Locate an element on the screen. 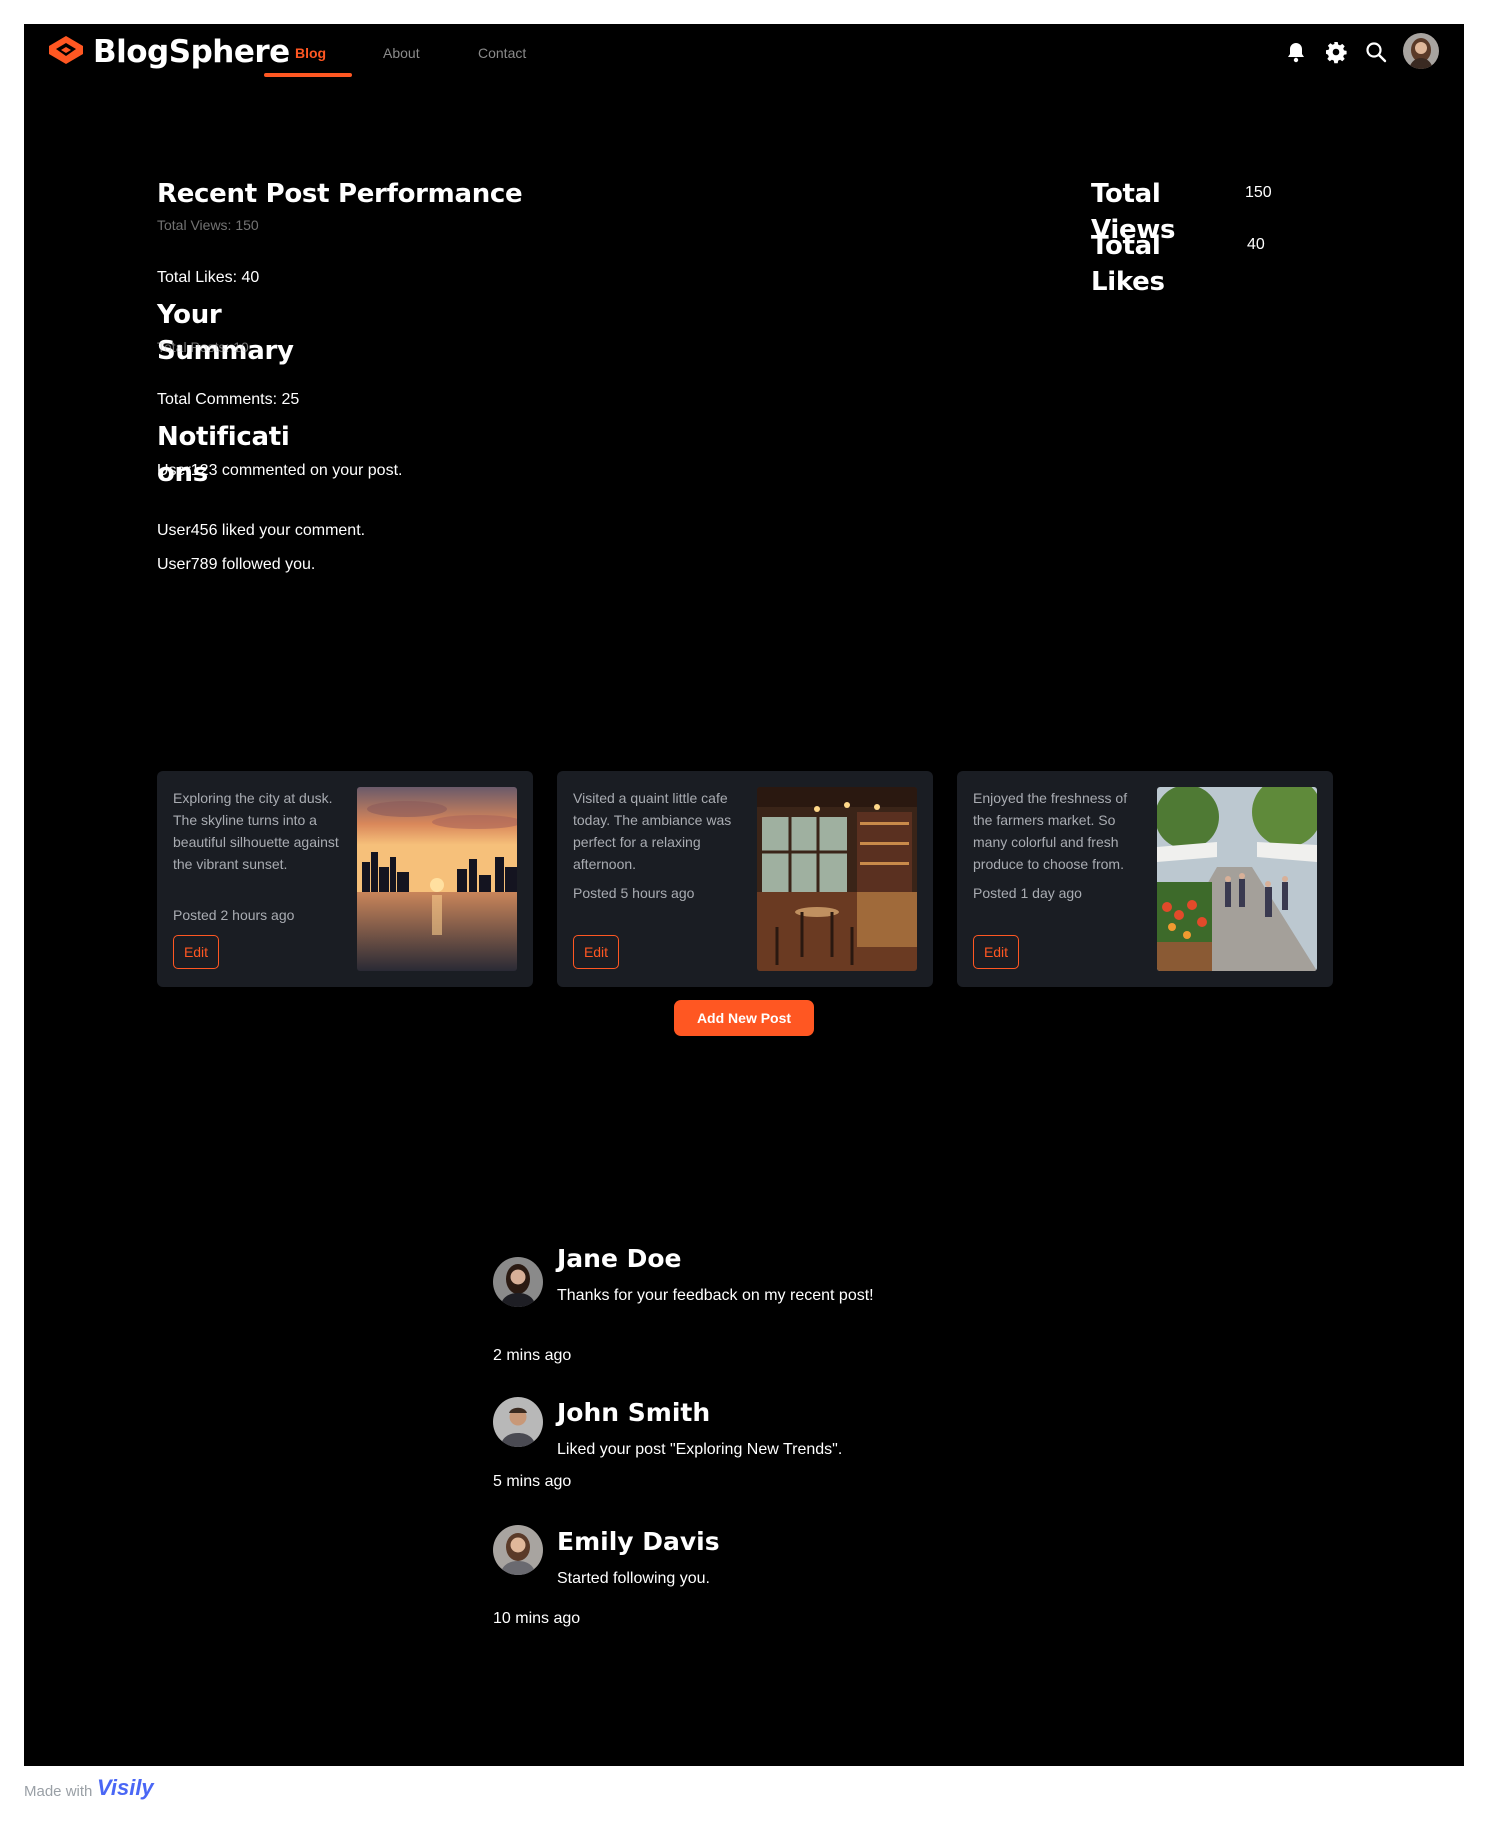 This screenshot has height=1830, width=1488. farmers-market-image is located at coordinates (1237, 879).